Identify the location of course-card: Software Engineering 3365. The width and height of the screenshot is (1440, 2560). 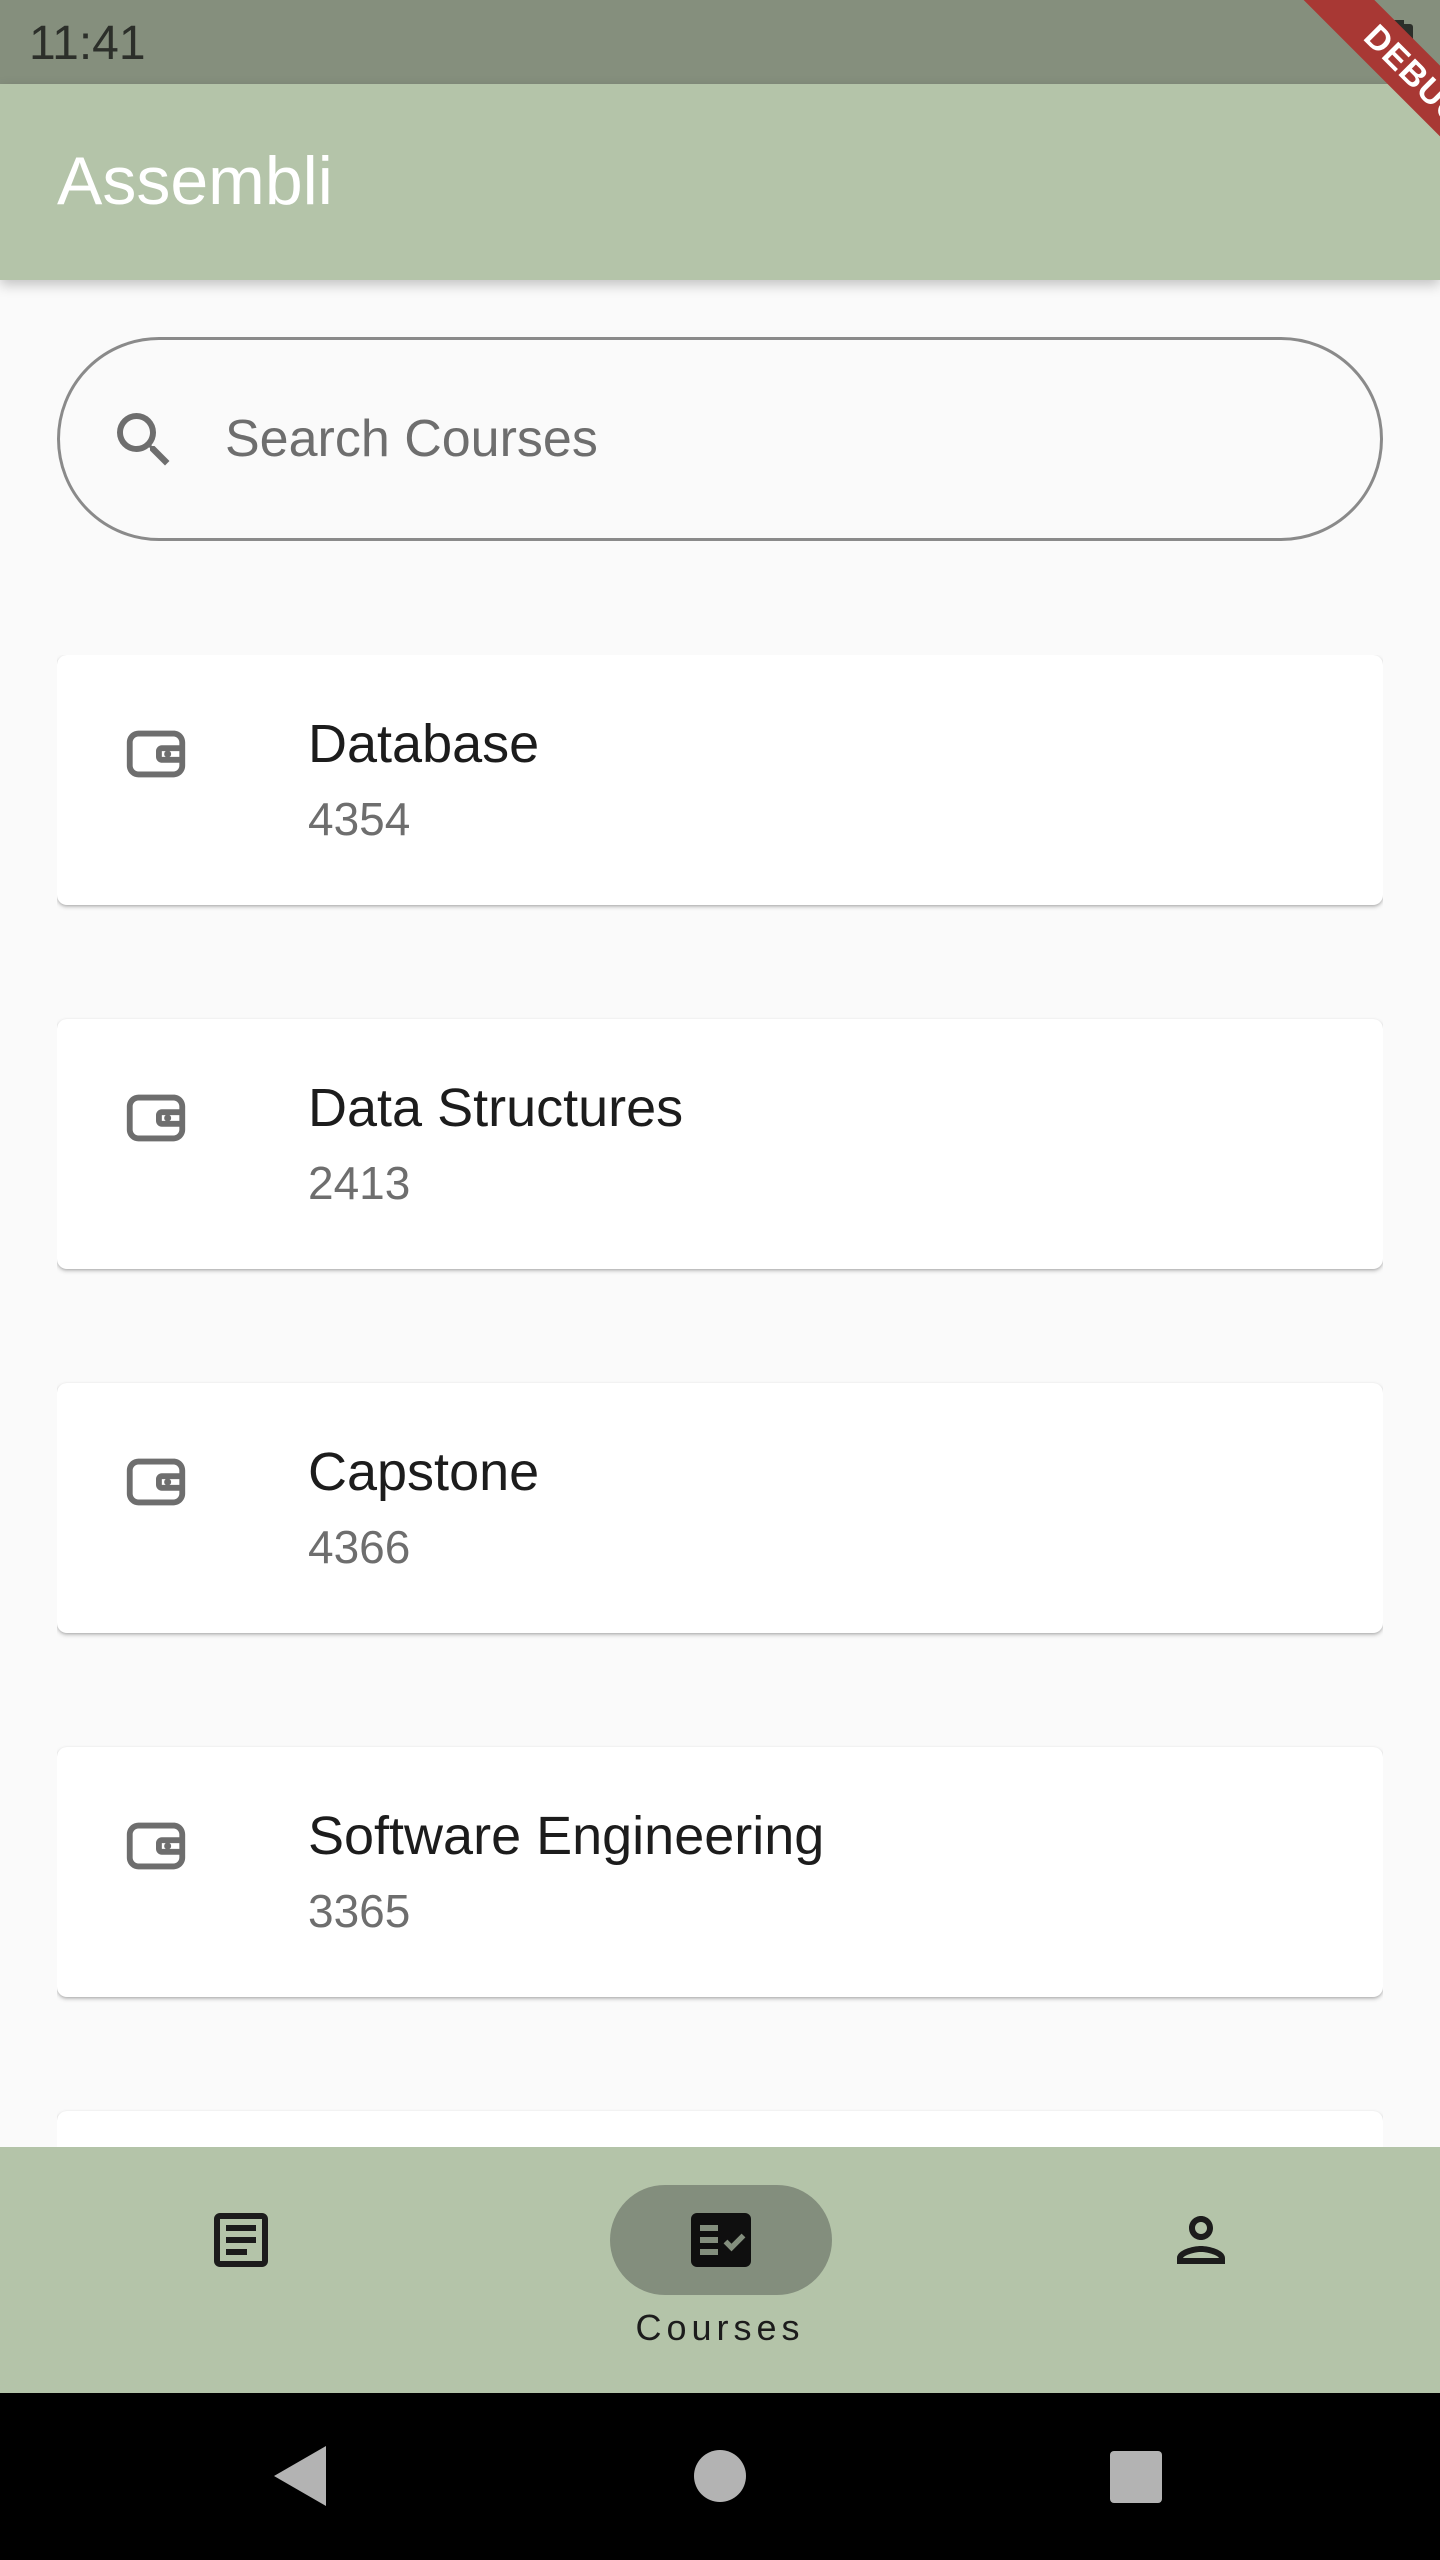
(720, 1872).